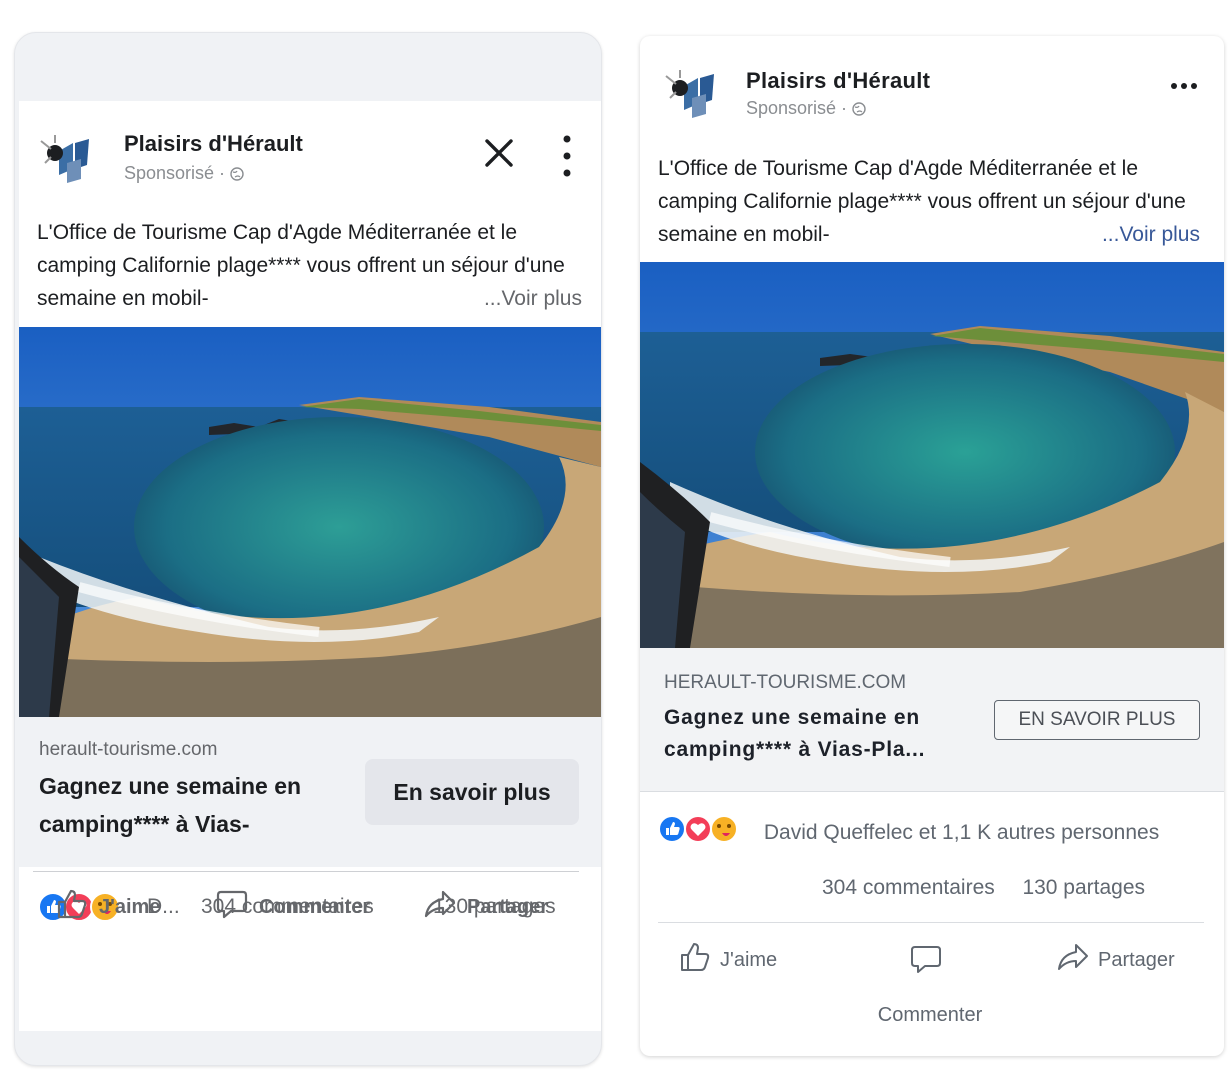 This screenshot has width=1231, height=1077. What do you see at coordinates (1097, 720) in the screenshot?
I see `learn-more-button: EN SAVOIR PLUS` at bounding box center [1097, 720].